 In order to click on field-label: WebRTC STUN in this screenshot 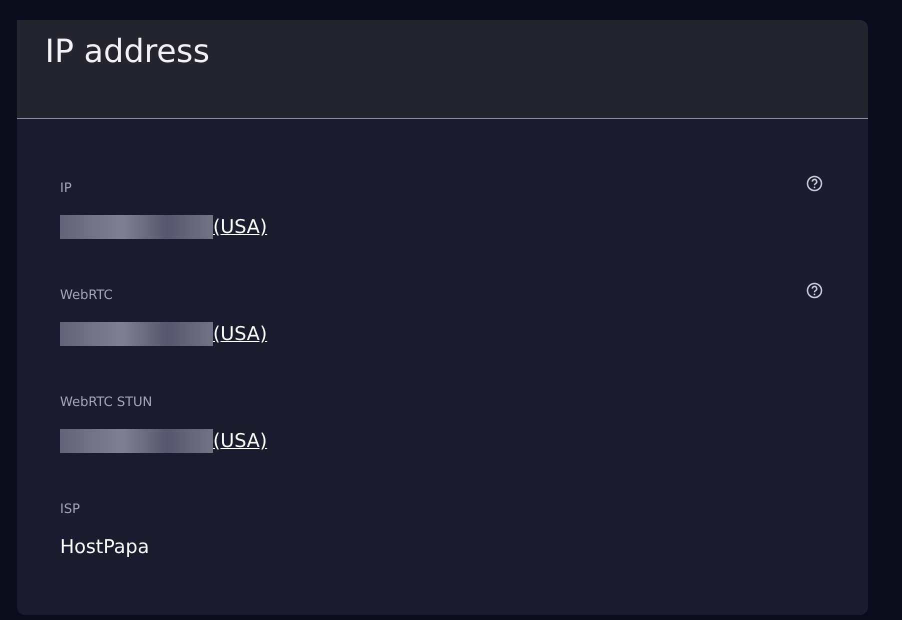, I will do `click(106, 402)`.